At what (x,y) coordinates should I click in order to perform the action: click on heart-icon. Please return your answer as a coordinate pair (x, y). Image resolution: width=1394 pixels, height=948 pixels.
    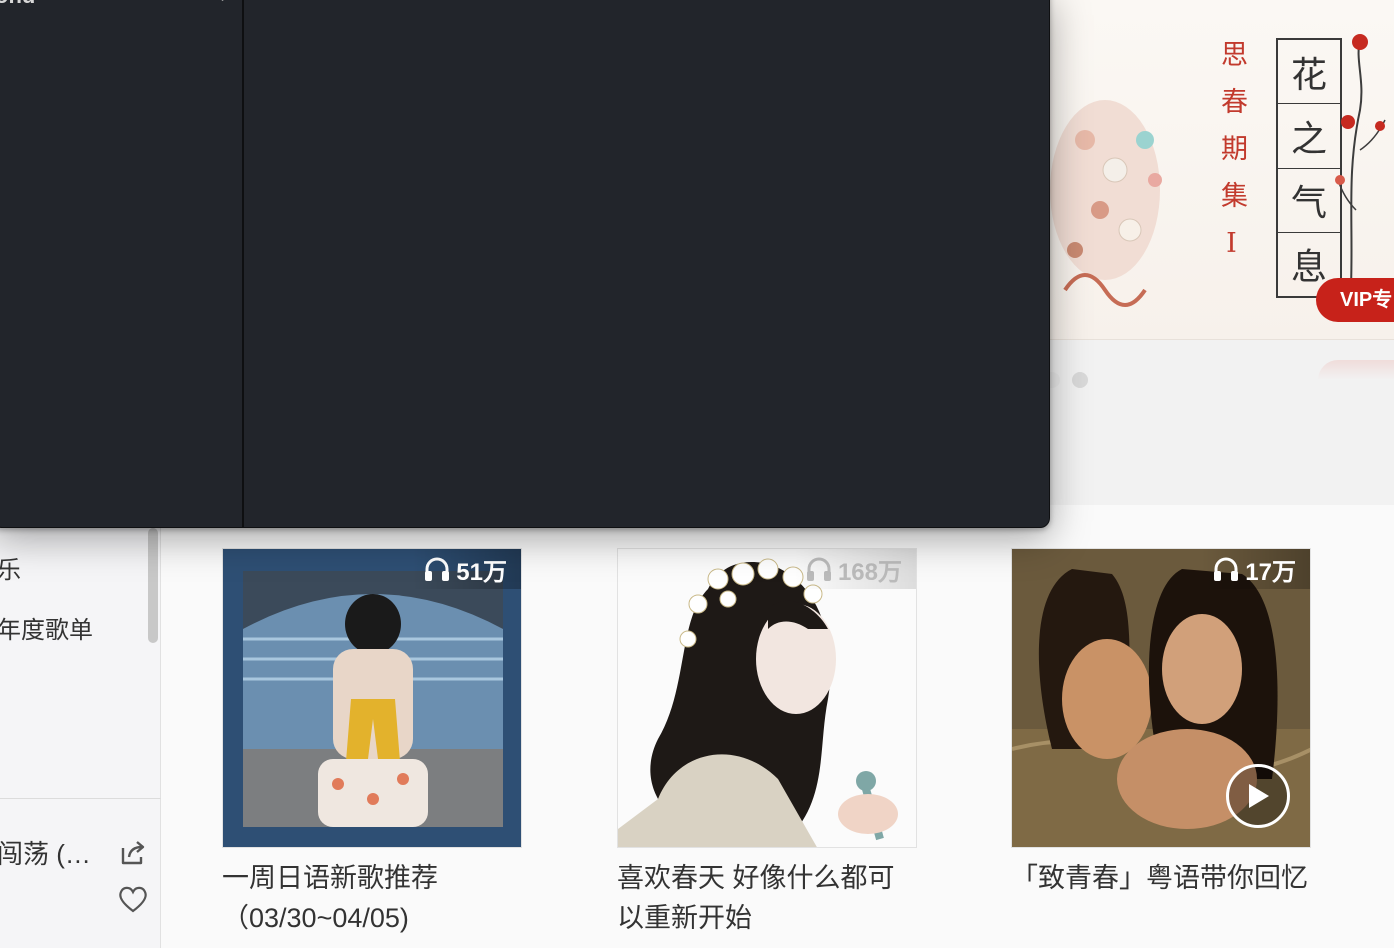
    Looking at the image, I should click on (133, 899).